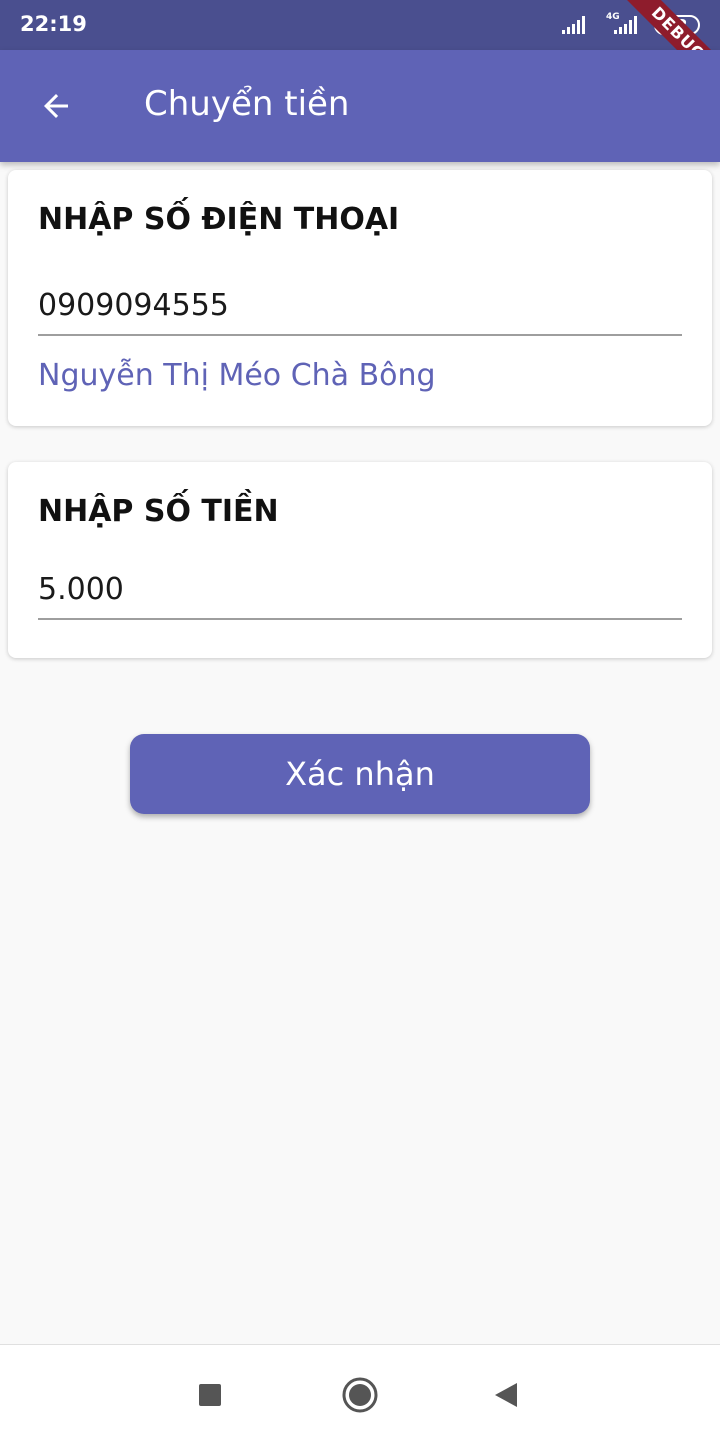  I want to click on arrow-left-icon, so click(56, 106).